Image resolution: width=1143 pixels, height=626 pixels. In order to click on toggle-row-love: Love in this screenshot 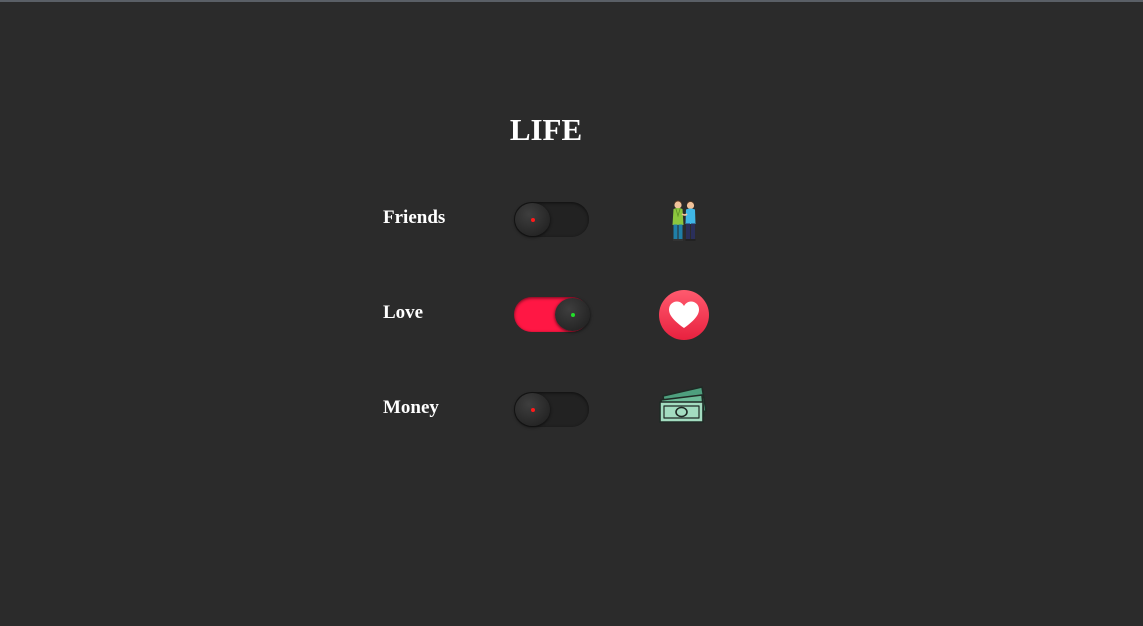, I will do `click(553, 315)`.